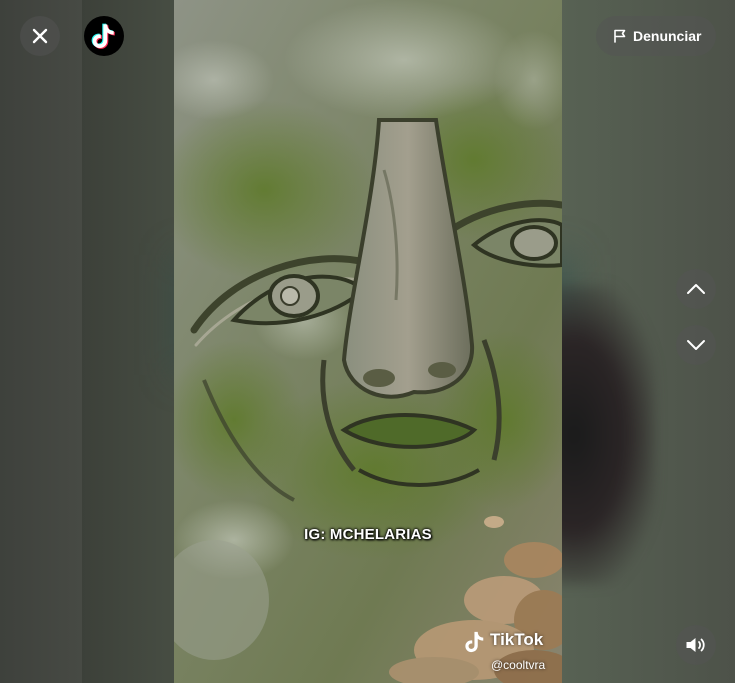 This screenshot has height=683, width=735. I want to click on volume-button, so click(696, 645).